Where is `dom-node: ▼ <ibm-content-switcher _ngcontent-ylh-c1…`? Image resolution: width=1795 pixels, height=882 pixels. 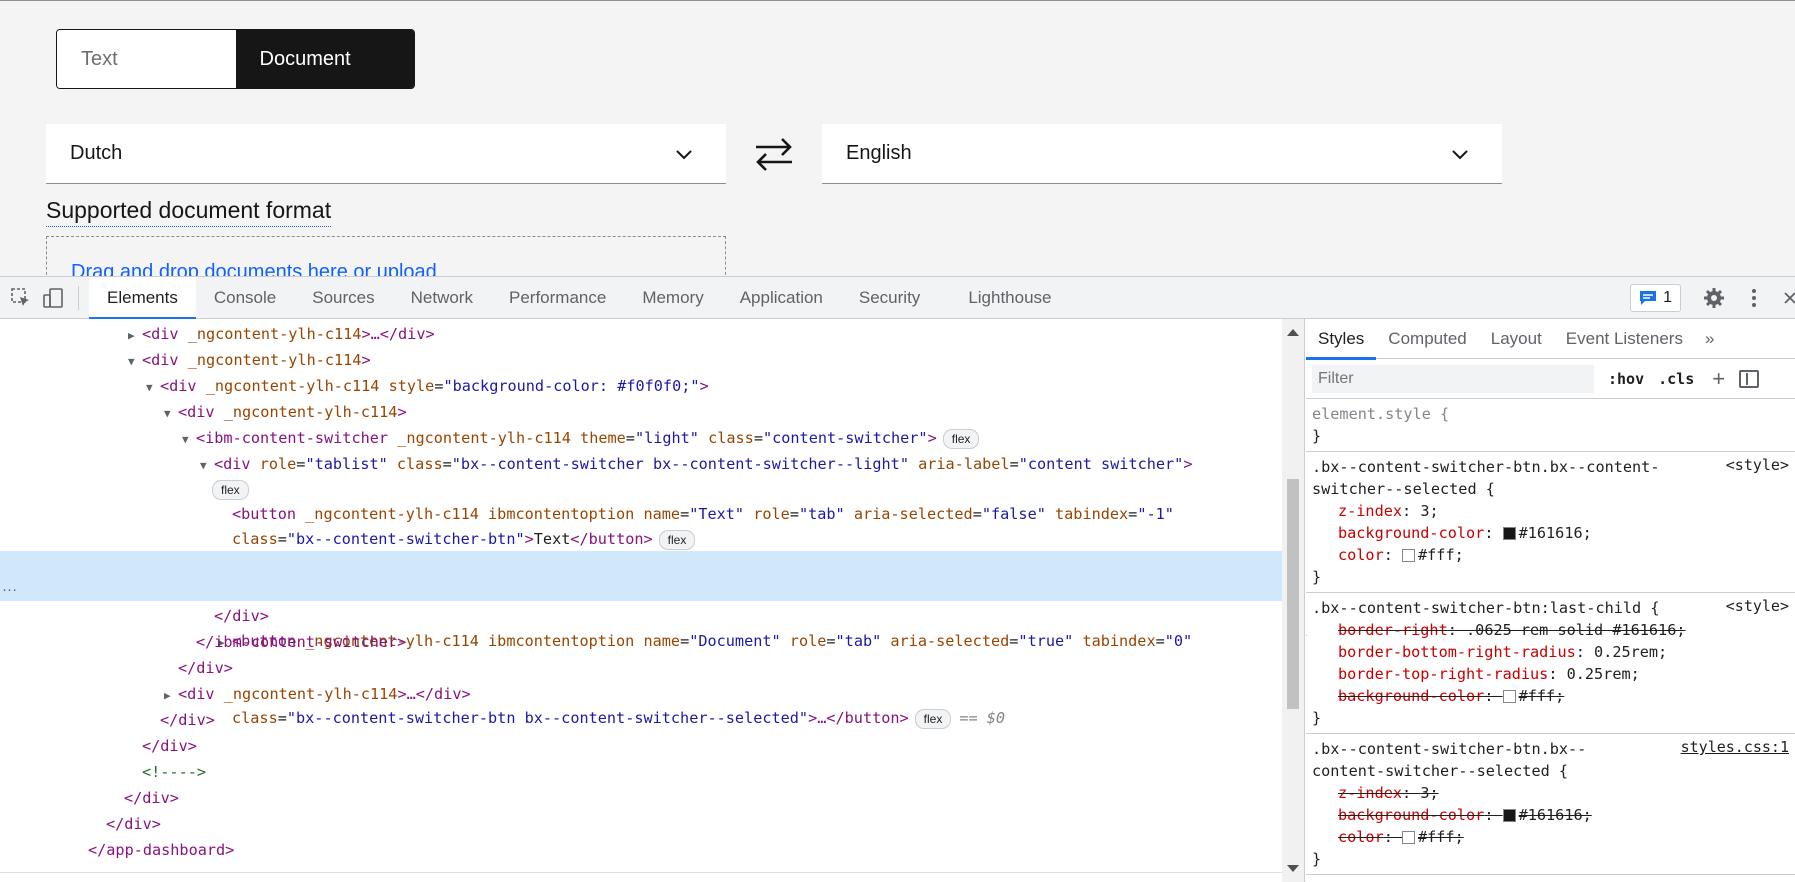
dom-node: ▼ <ibm-content-switcher _ngcontent-ylh-c1… is located at coordinates (641, 438).